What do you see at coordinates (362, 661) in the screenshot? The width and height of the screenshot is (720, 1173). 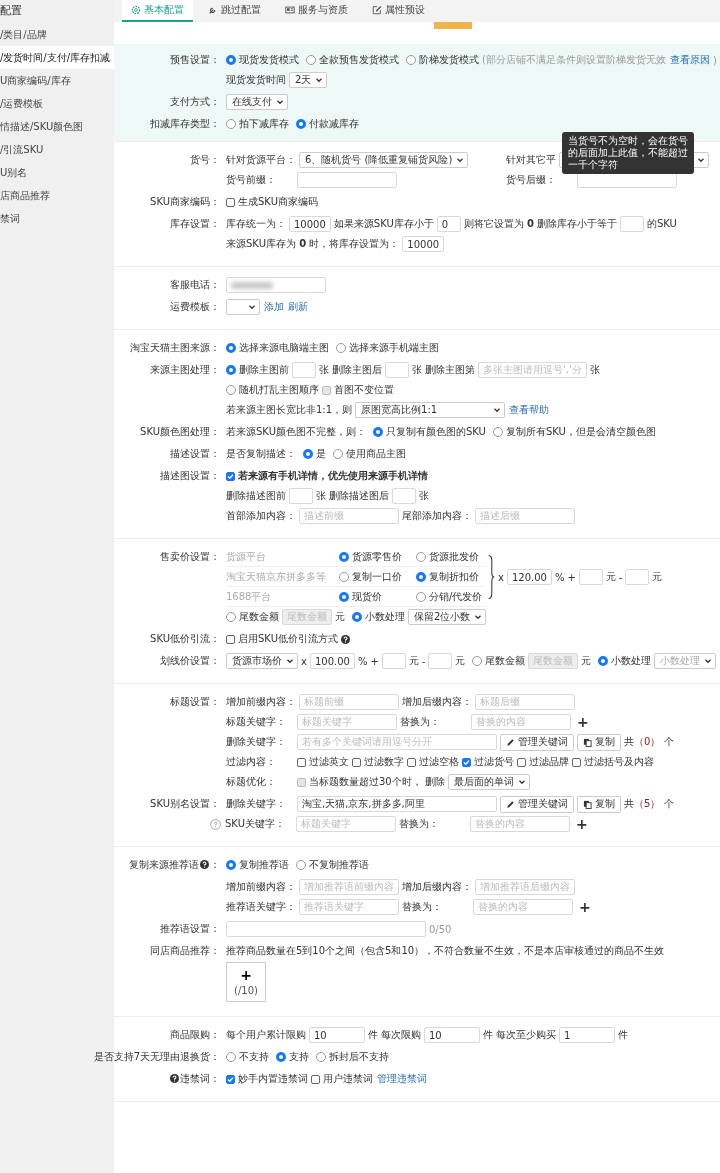 I see `form-text: %` at bounding box center [362, 661].